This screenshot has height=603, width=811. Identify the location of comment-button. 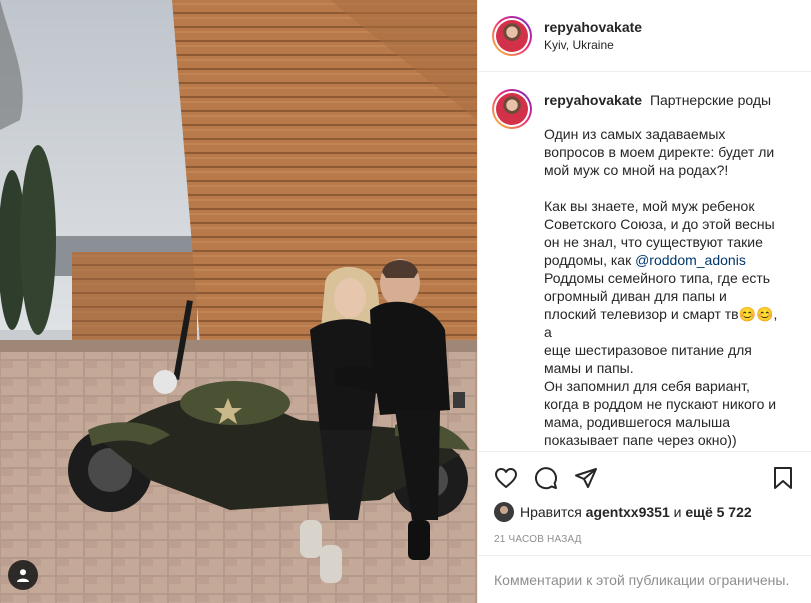
(546, 480).